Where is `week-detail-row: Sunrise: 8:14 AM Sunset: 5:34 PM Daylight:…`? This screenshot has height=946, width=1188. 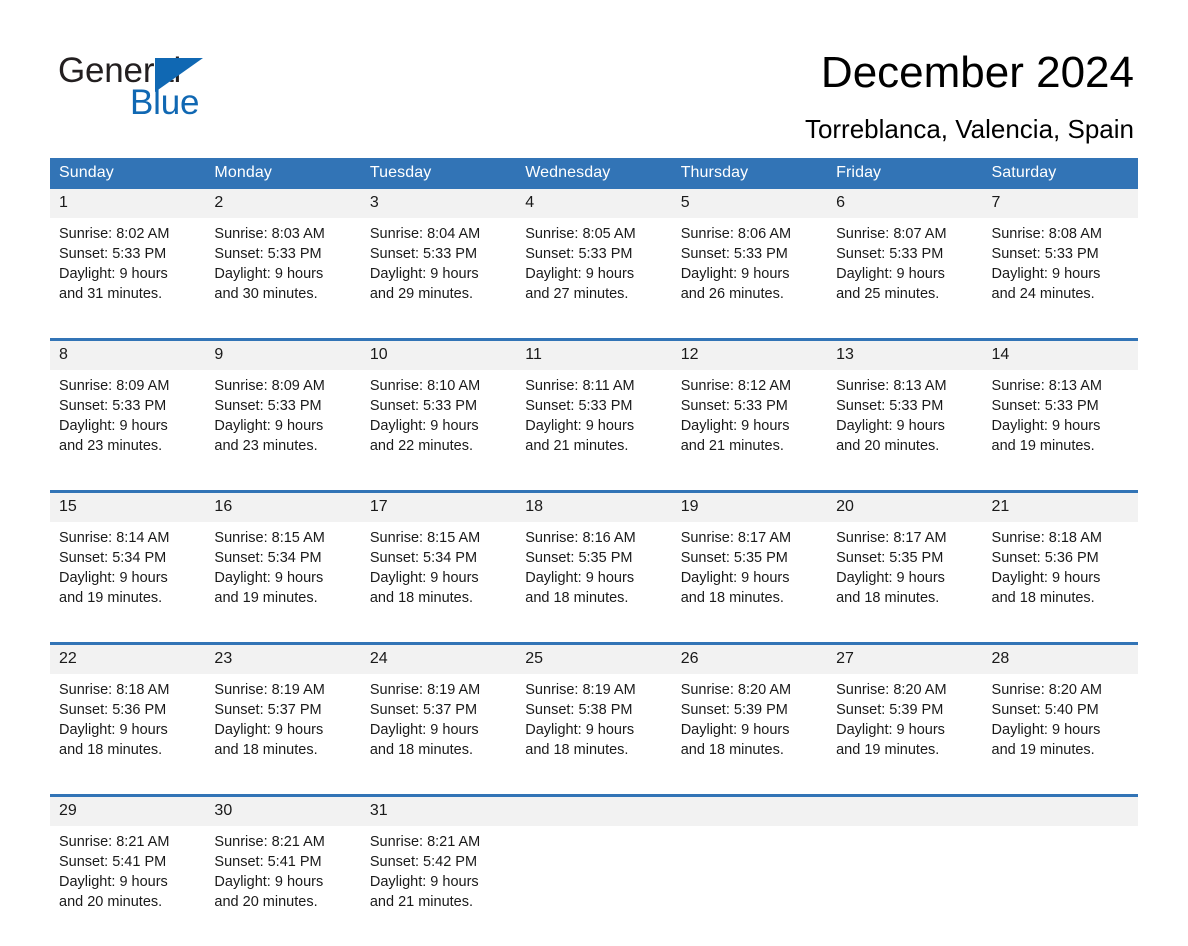
week-detail-row: Sunrise: 8:14 AM Sunset: 5:34 PM Daylight:… is located at coordinates (594, 583).